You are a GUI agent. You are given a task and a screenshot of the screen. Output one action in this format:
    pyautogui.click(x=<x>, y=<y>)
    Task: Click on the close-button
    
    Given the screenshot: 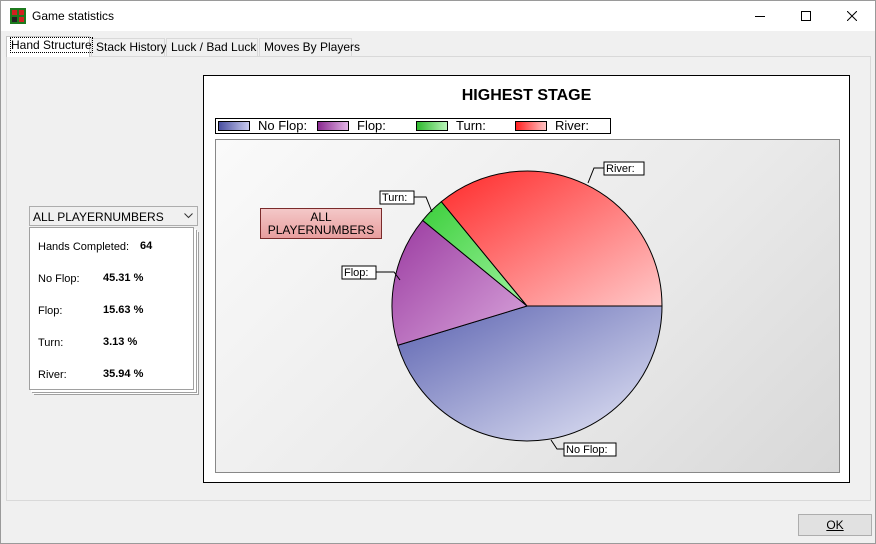 What is the action you would take?
    pyautogui.click(x=852, y=16)
    